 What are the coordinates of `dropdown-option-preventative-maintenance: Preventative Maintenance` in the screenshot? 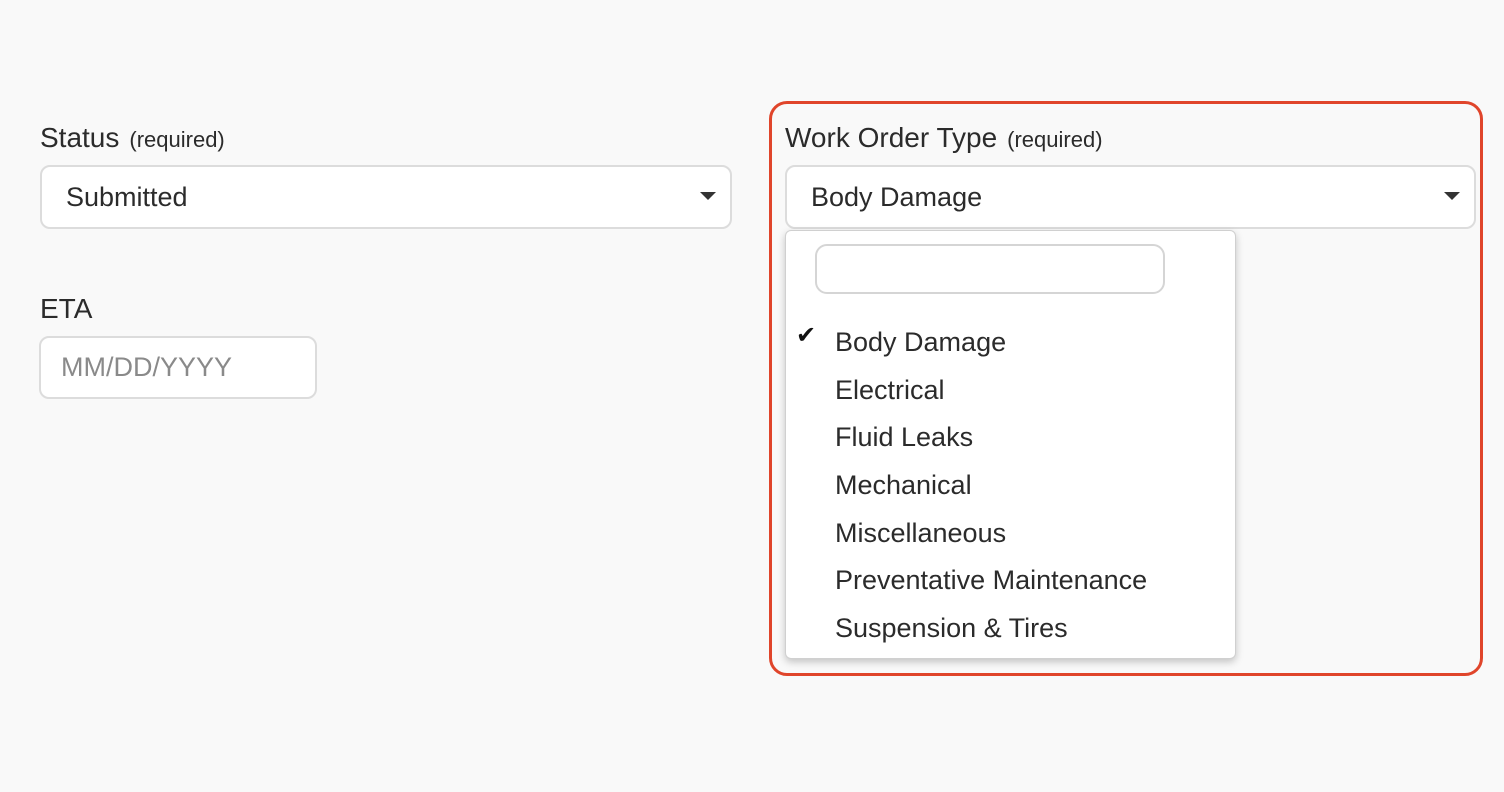 It's located at (1010, 581).